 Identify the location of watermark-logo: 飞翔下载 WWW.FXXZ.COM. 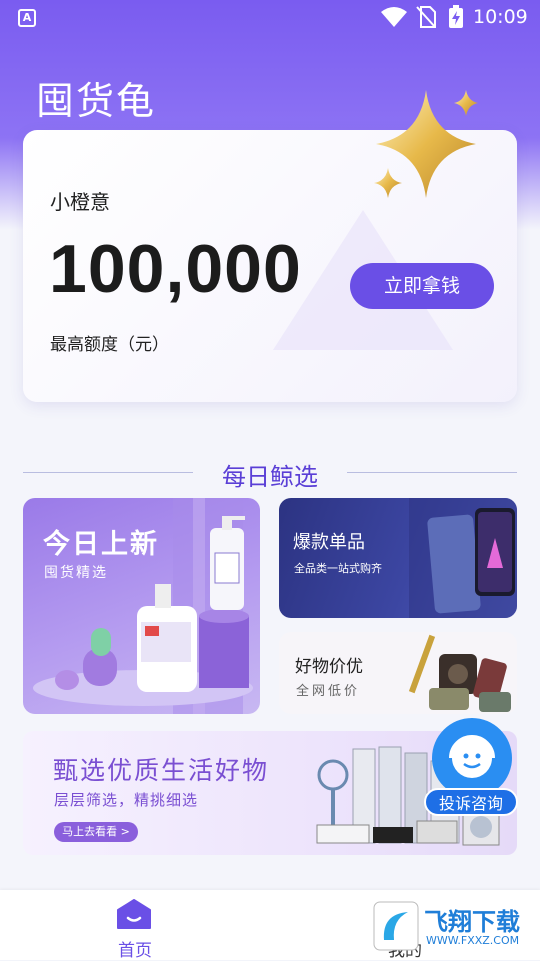
(452, 926).